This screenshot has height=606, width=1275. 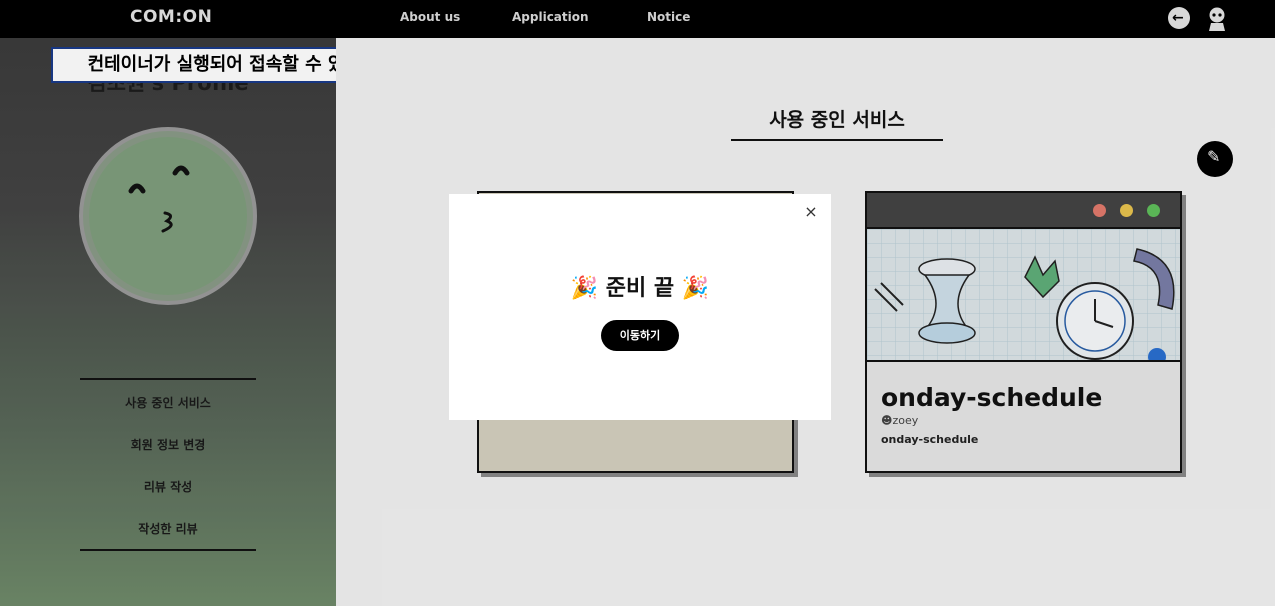 What do you see at coordinates (171, 17) in the screenshot?
I see `site-logo: COM:ON` at bounding box center [171, 17].